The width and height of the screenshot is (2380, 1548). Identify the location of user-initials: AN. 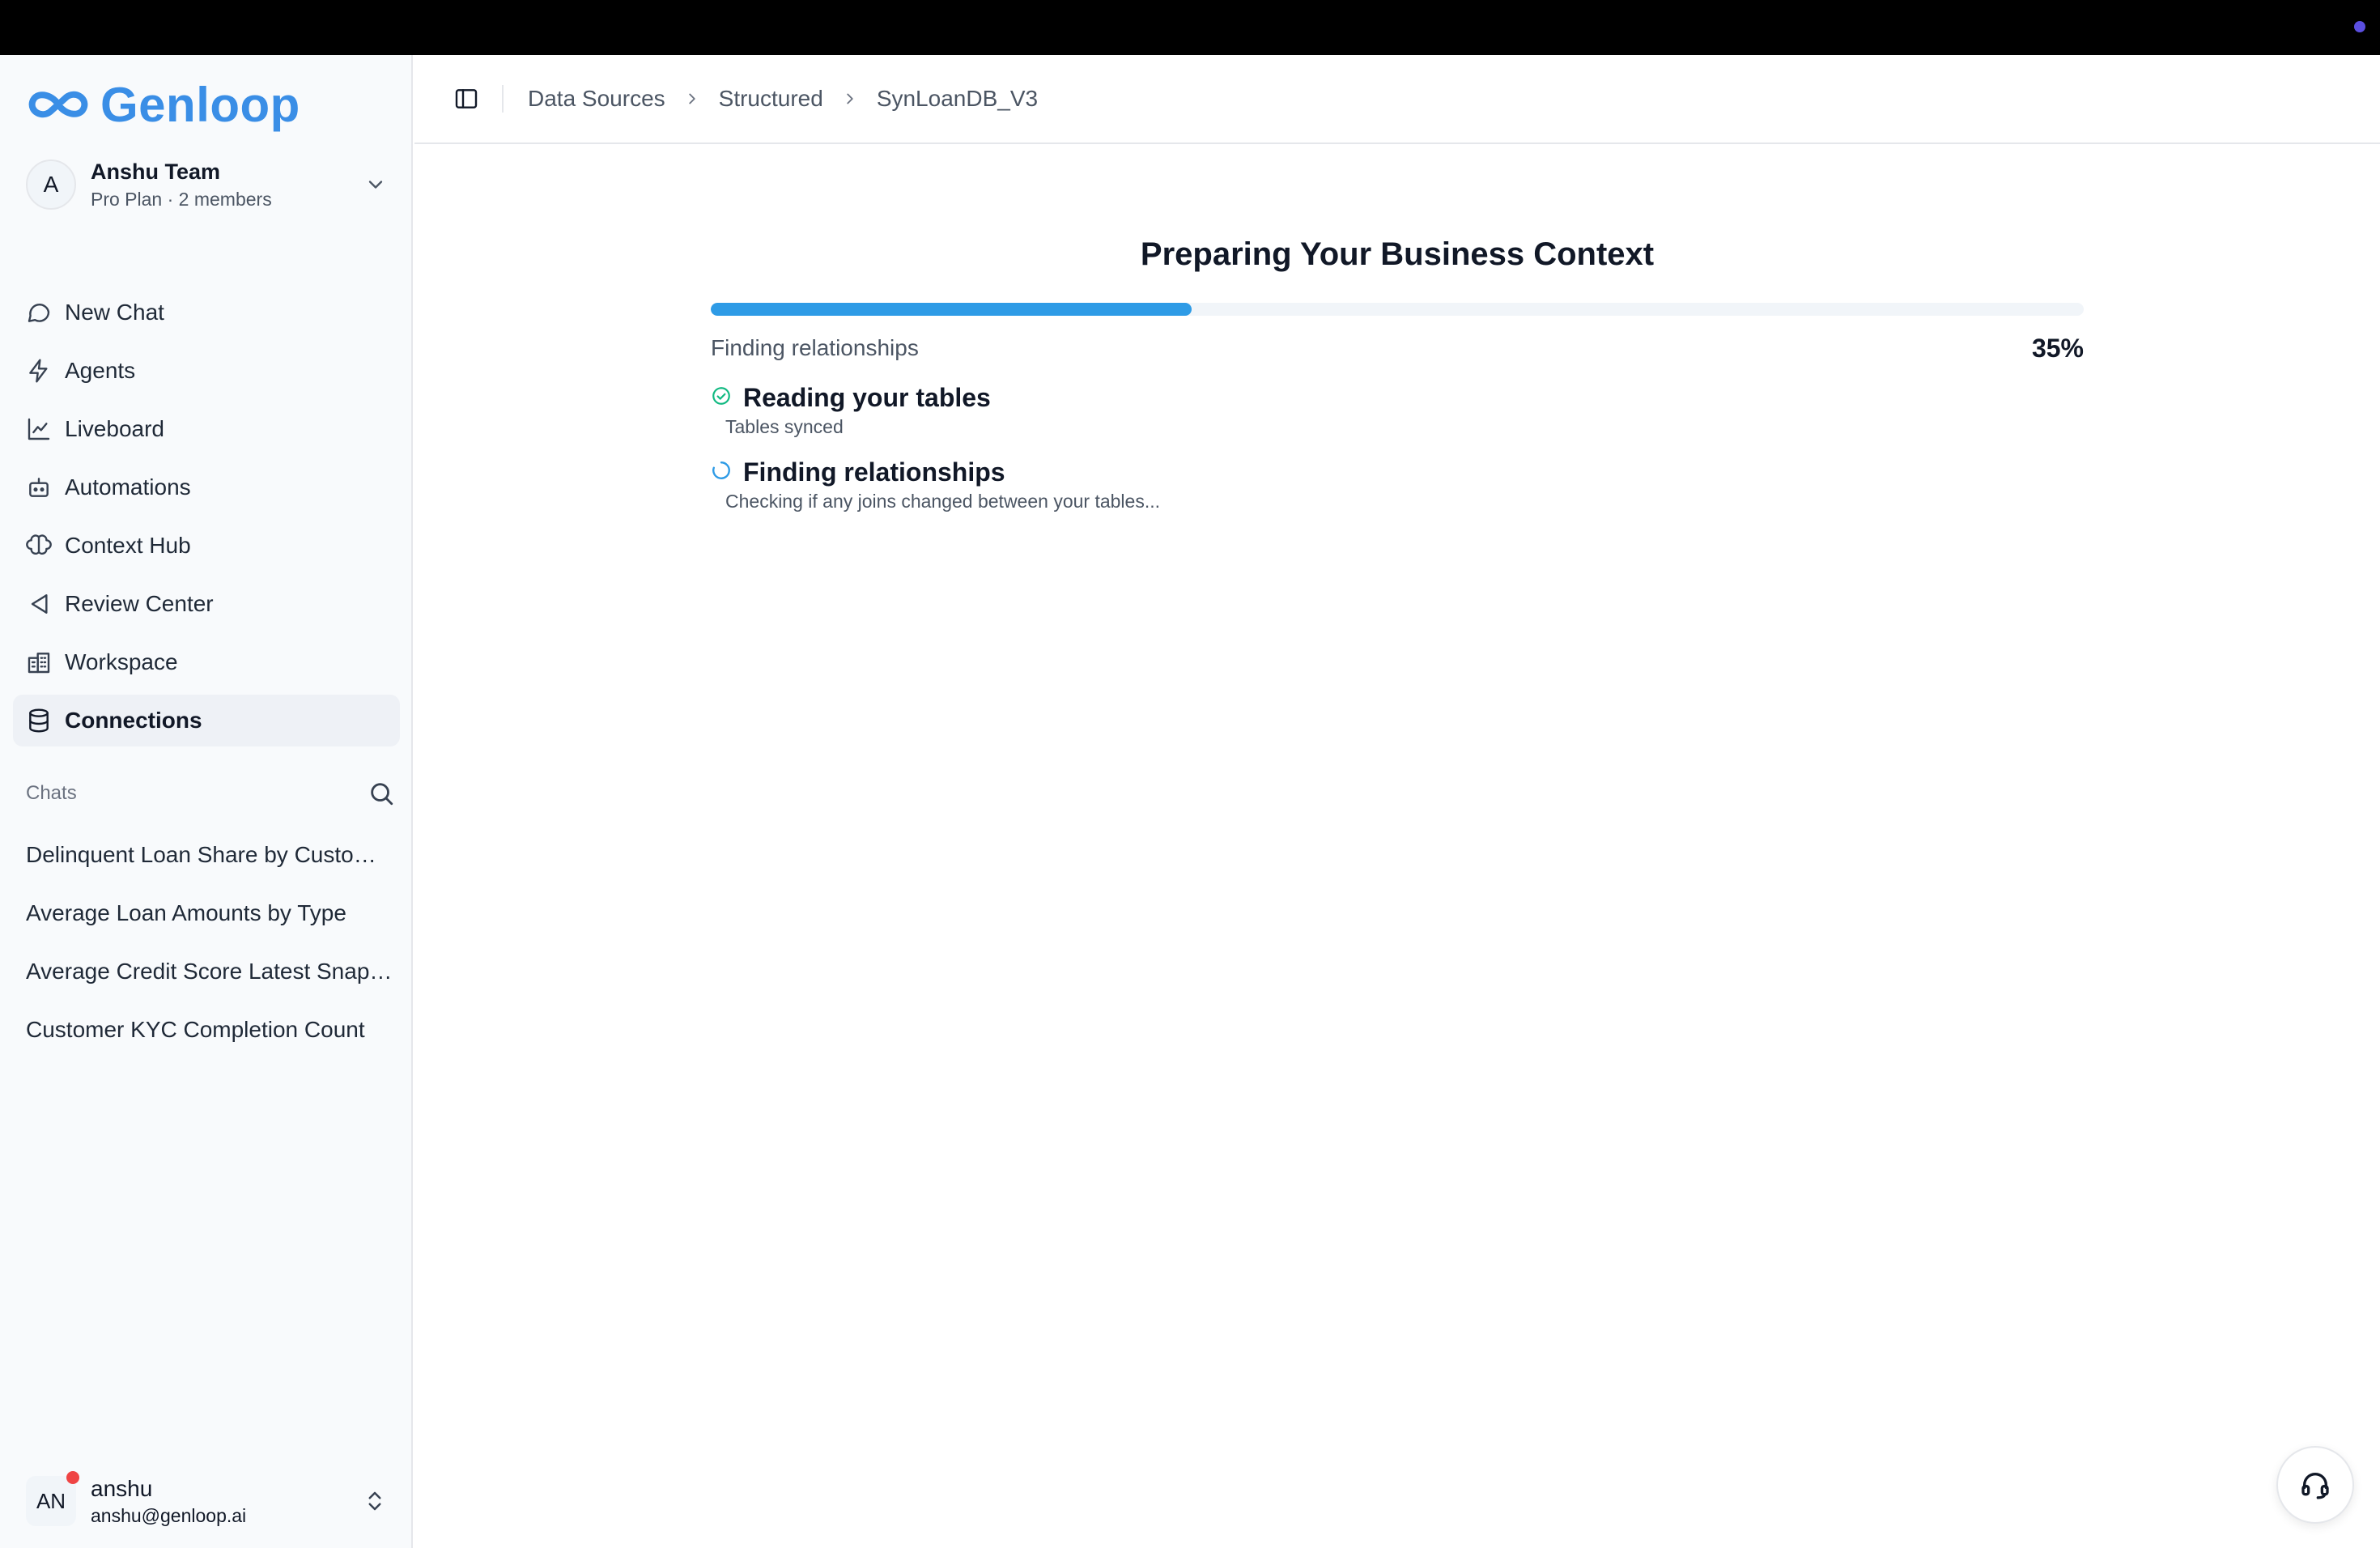
(51, 1501).